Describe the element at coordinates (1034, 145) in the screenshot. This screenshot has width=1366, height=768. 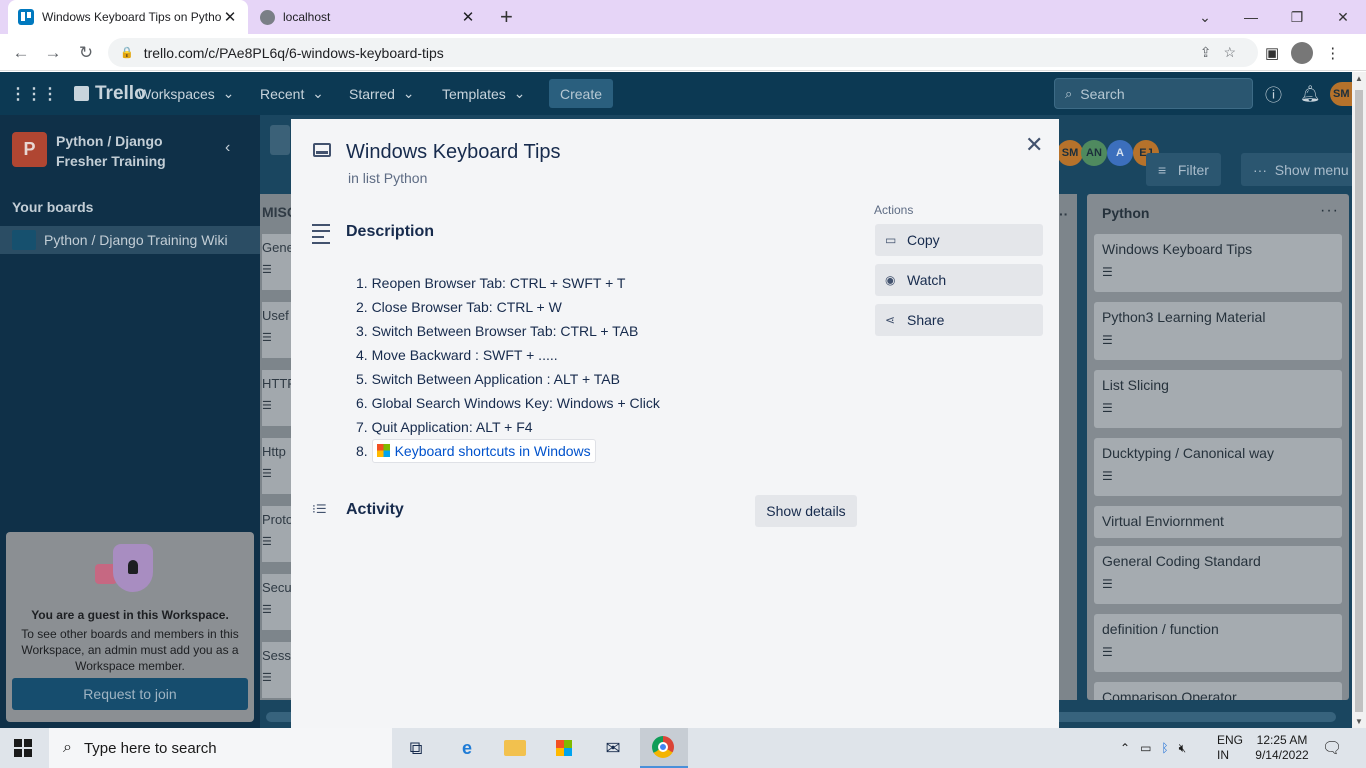
I see `close-icon: ✕` at that location.